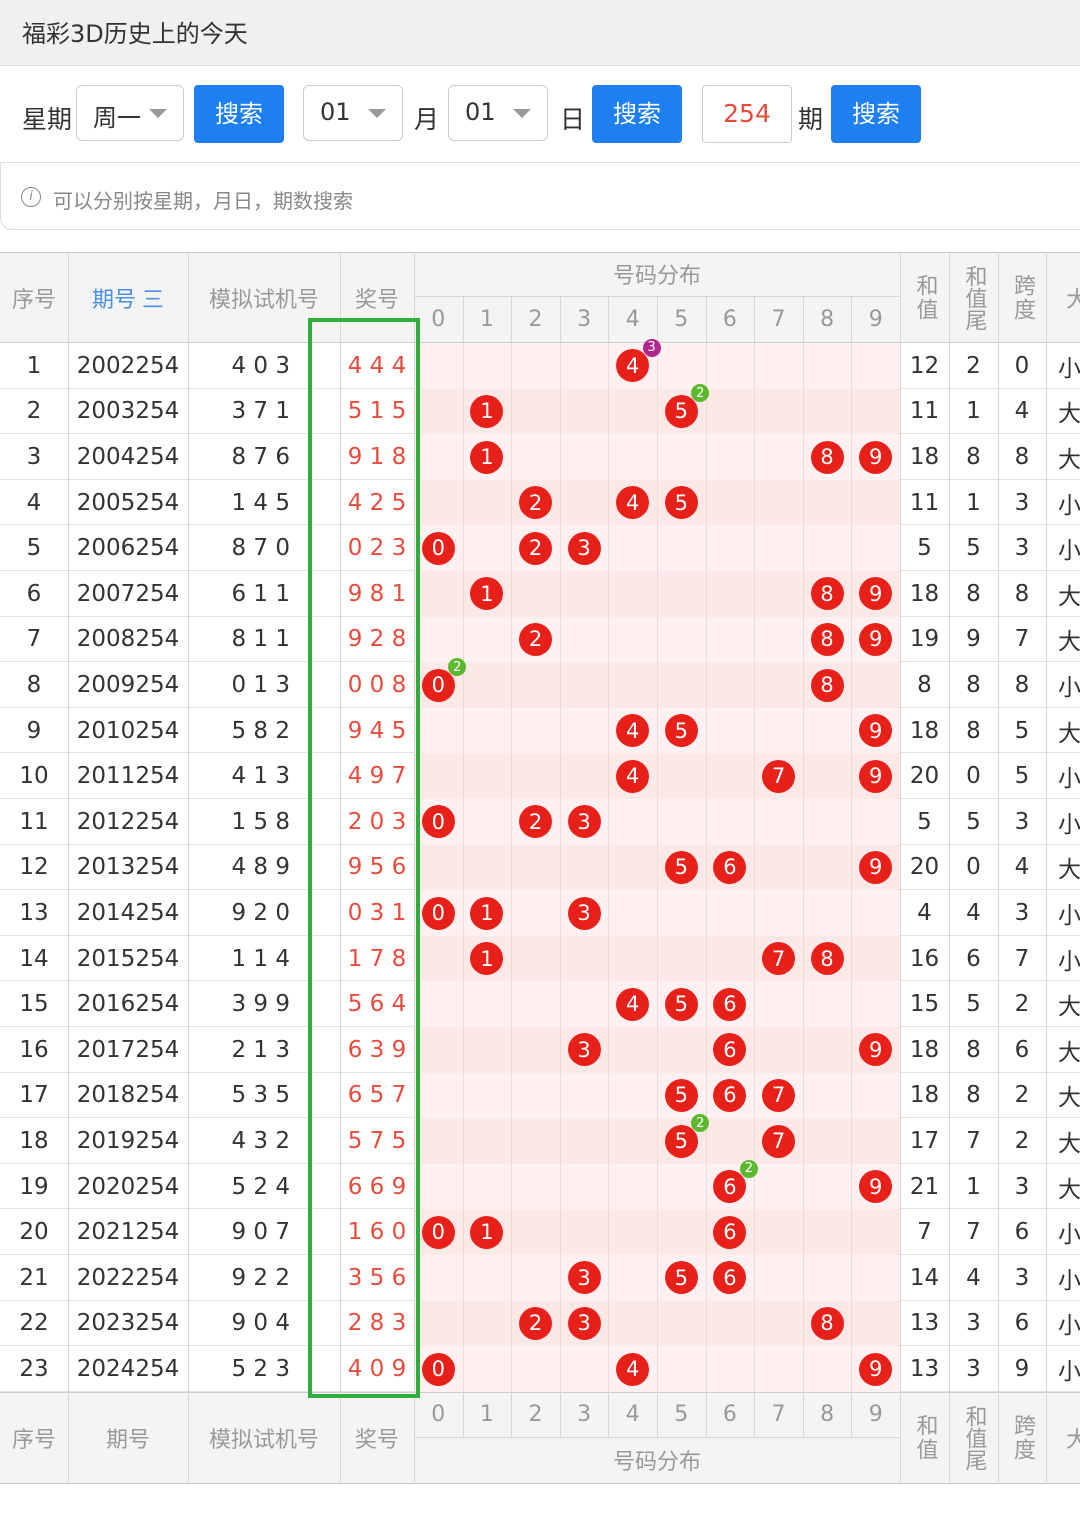  Describe the element at coordinates (128, 297) in the screenshot. I see `col-header-issue: 期号三` at that location.